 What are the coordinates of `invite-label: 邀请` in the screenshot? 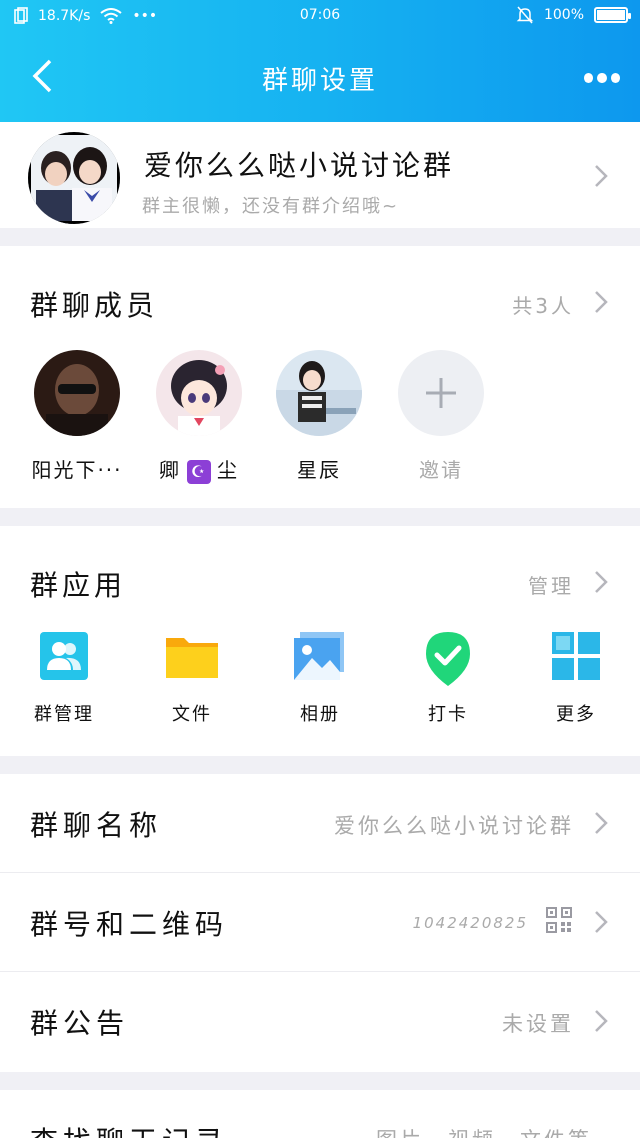 It's located at (441, 470).